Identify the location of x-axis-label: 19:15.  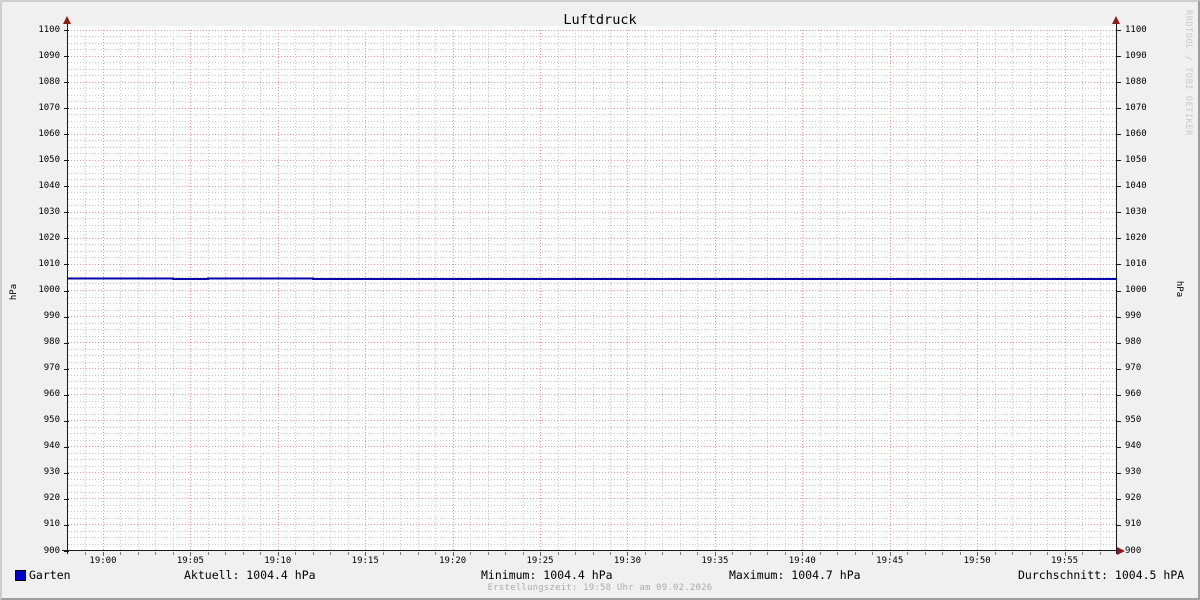
(365, 561).